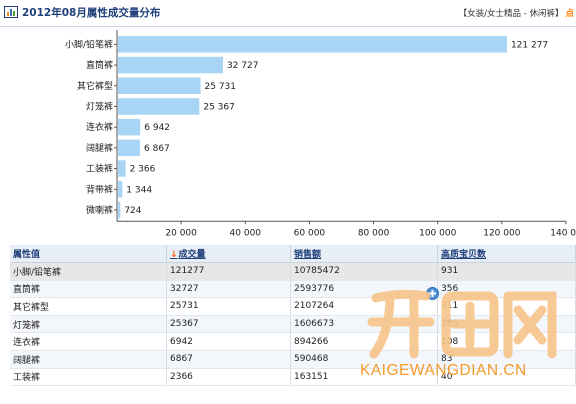  I want to click on table-row: 连衣裤 6942 894266 108, so click(293, 341).